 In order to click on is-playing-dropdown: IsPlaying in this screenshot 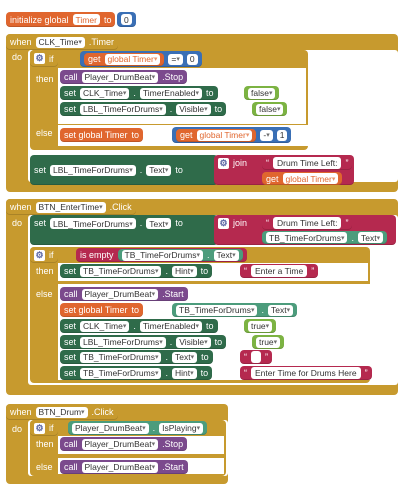, I will do `click(181, 428)`.